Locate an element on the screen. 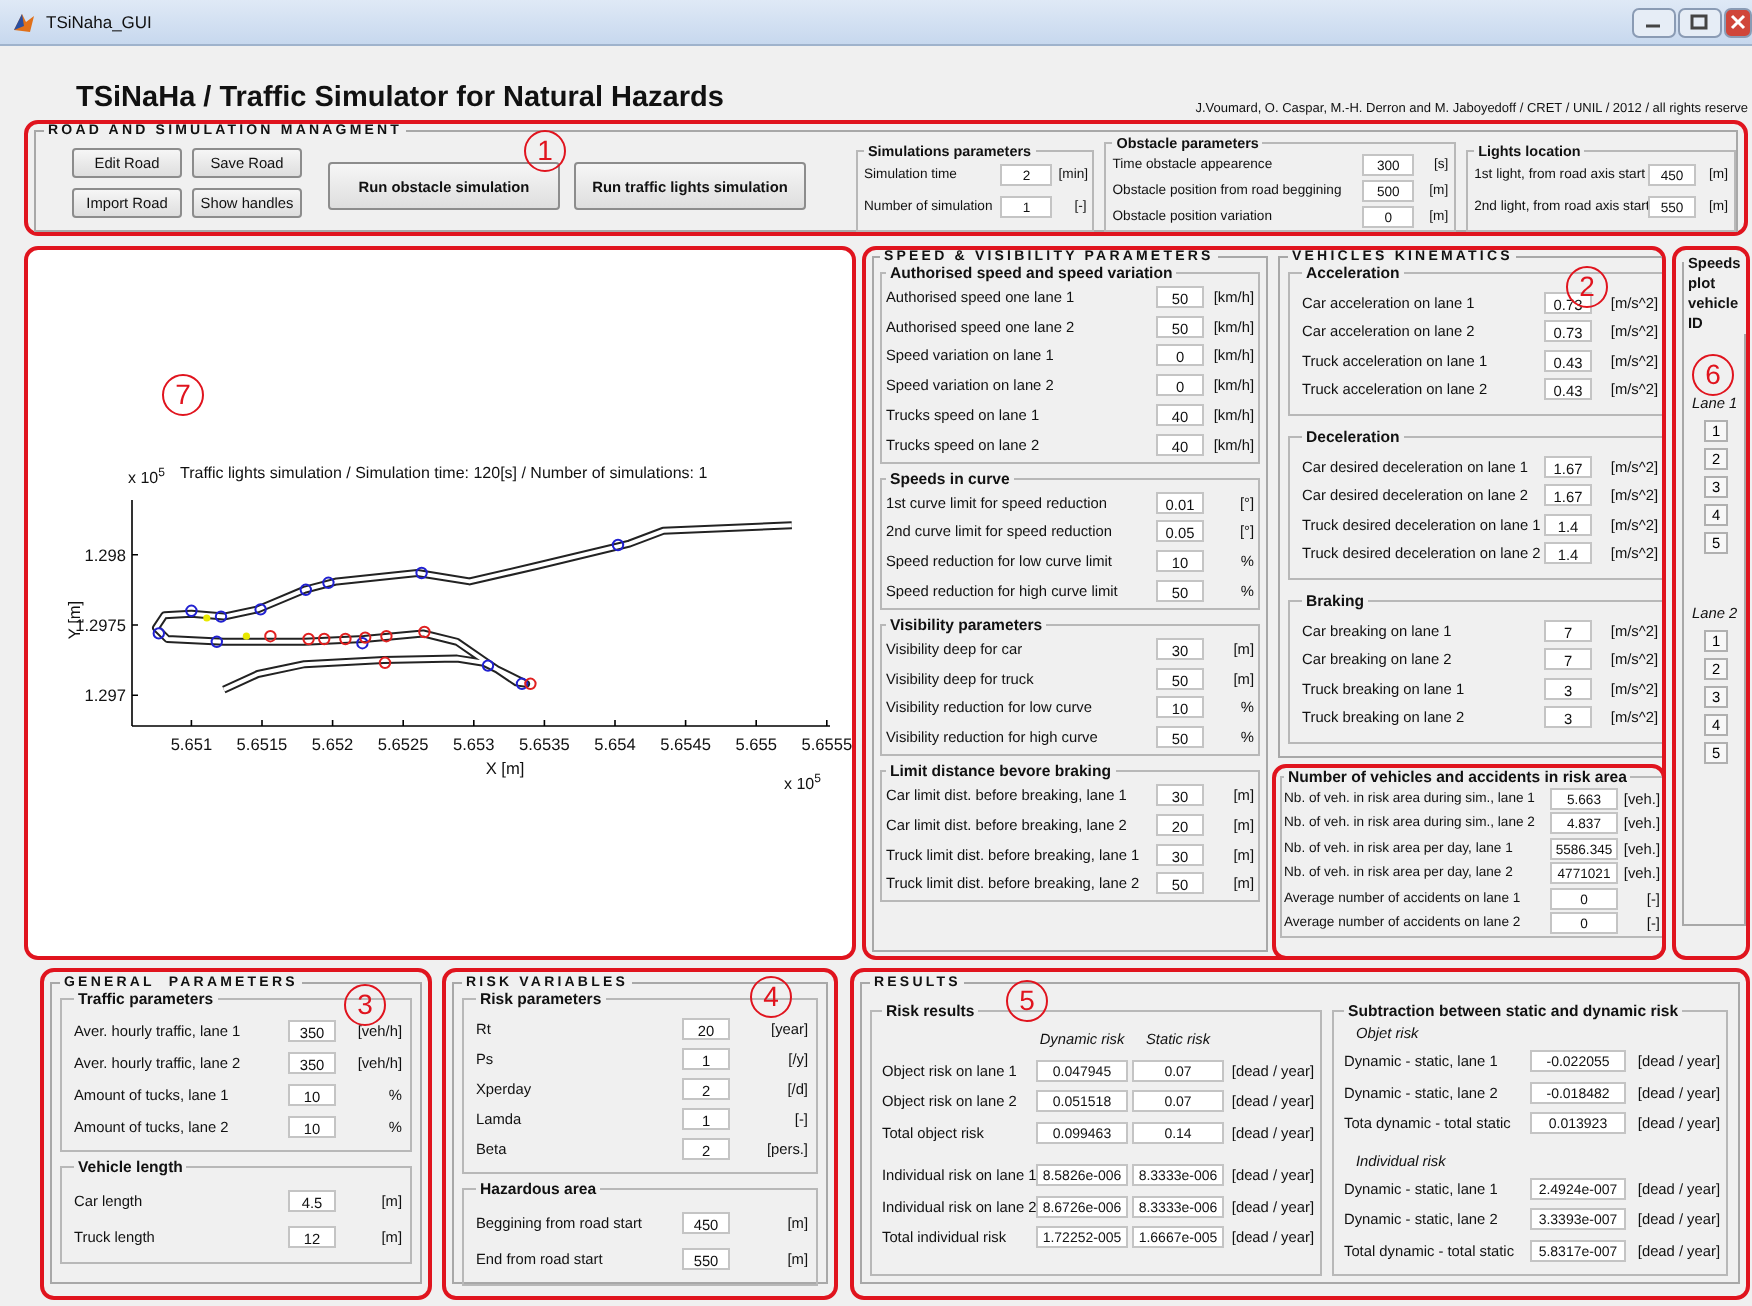 The width and height of the screenshot is (1752, 1306). tick-label: 5.652 is located at coordinates (332, 744).